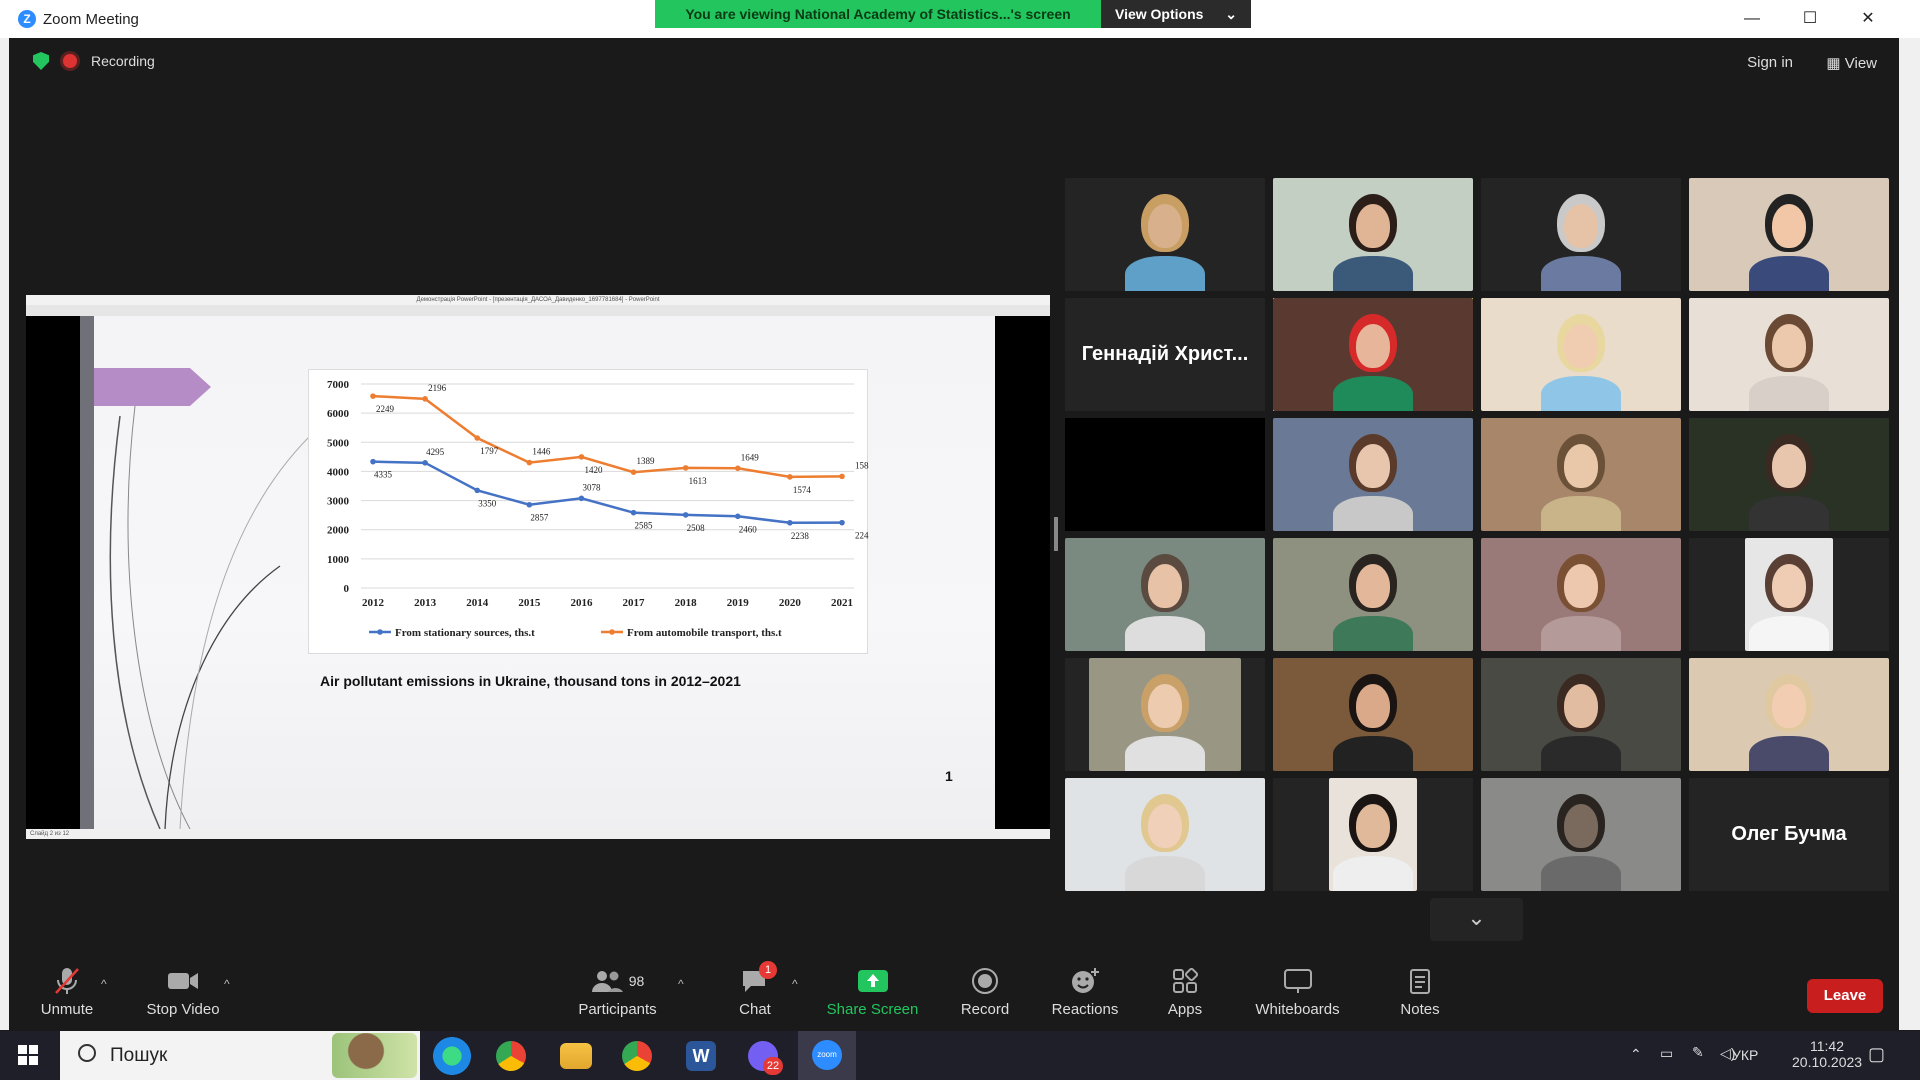  I want to click on video-camera-icon, so click(183, 981).